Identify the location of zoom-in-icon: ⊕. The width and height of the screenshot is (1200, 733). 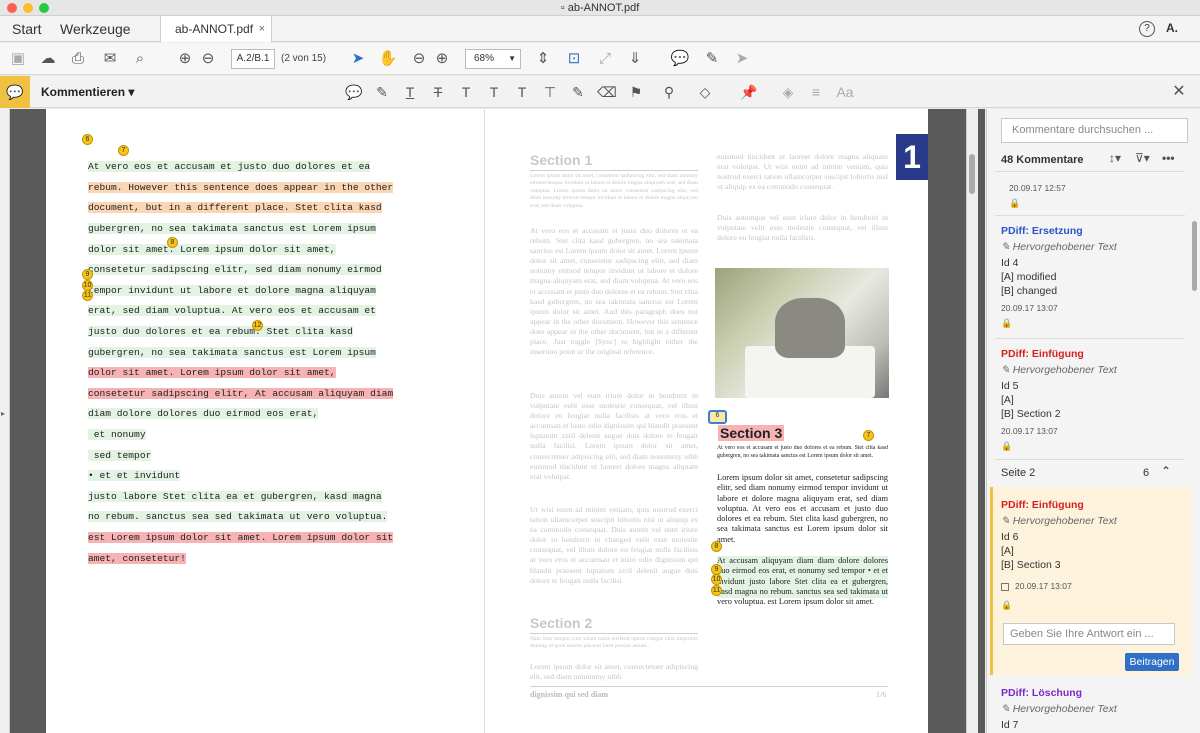
(442, 59).